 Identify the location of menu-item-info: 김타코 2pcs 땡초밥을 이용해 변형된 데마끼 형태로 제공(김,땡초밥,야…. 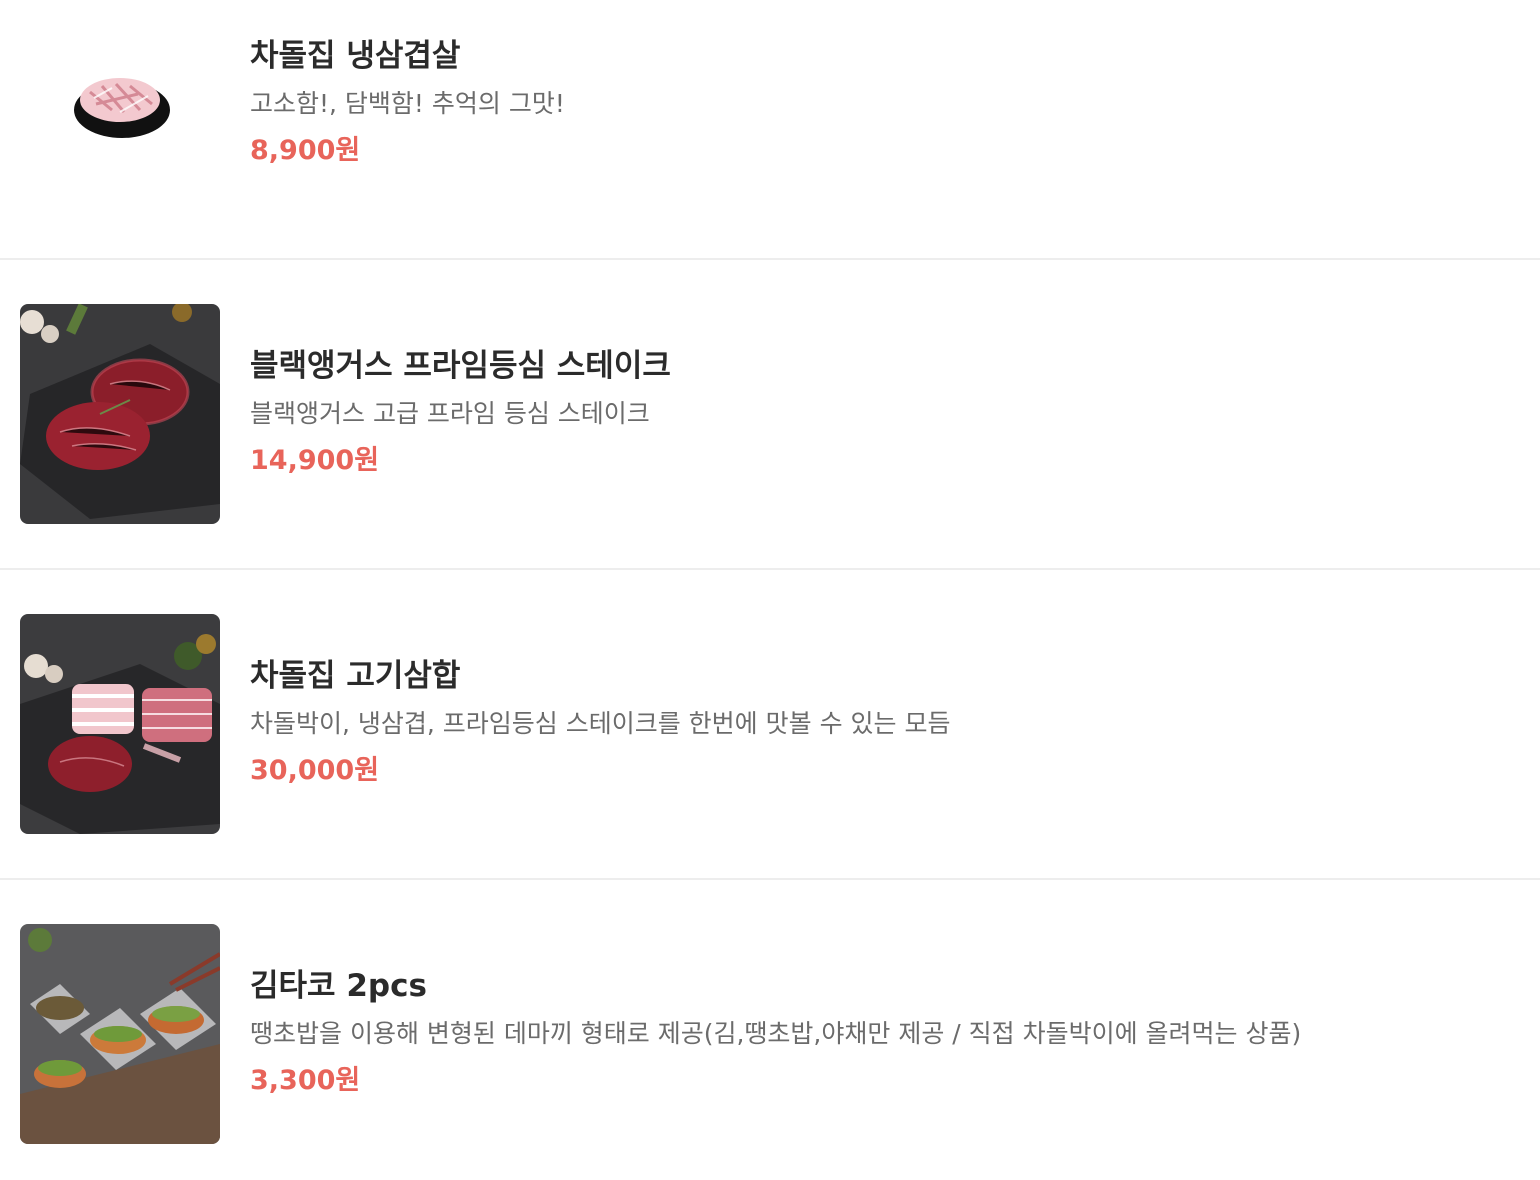
(775, 1033).